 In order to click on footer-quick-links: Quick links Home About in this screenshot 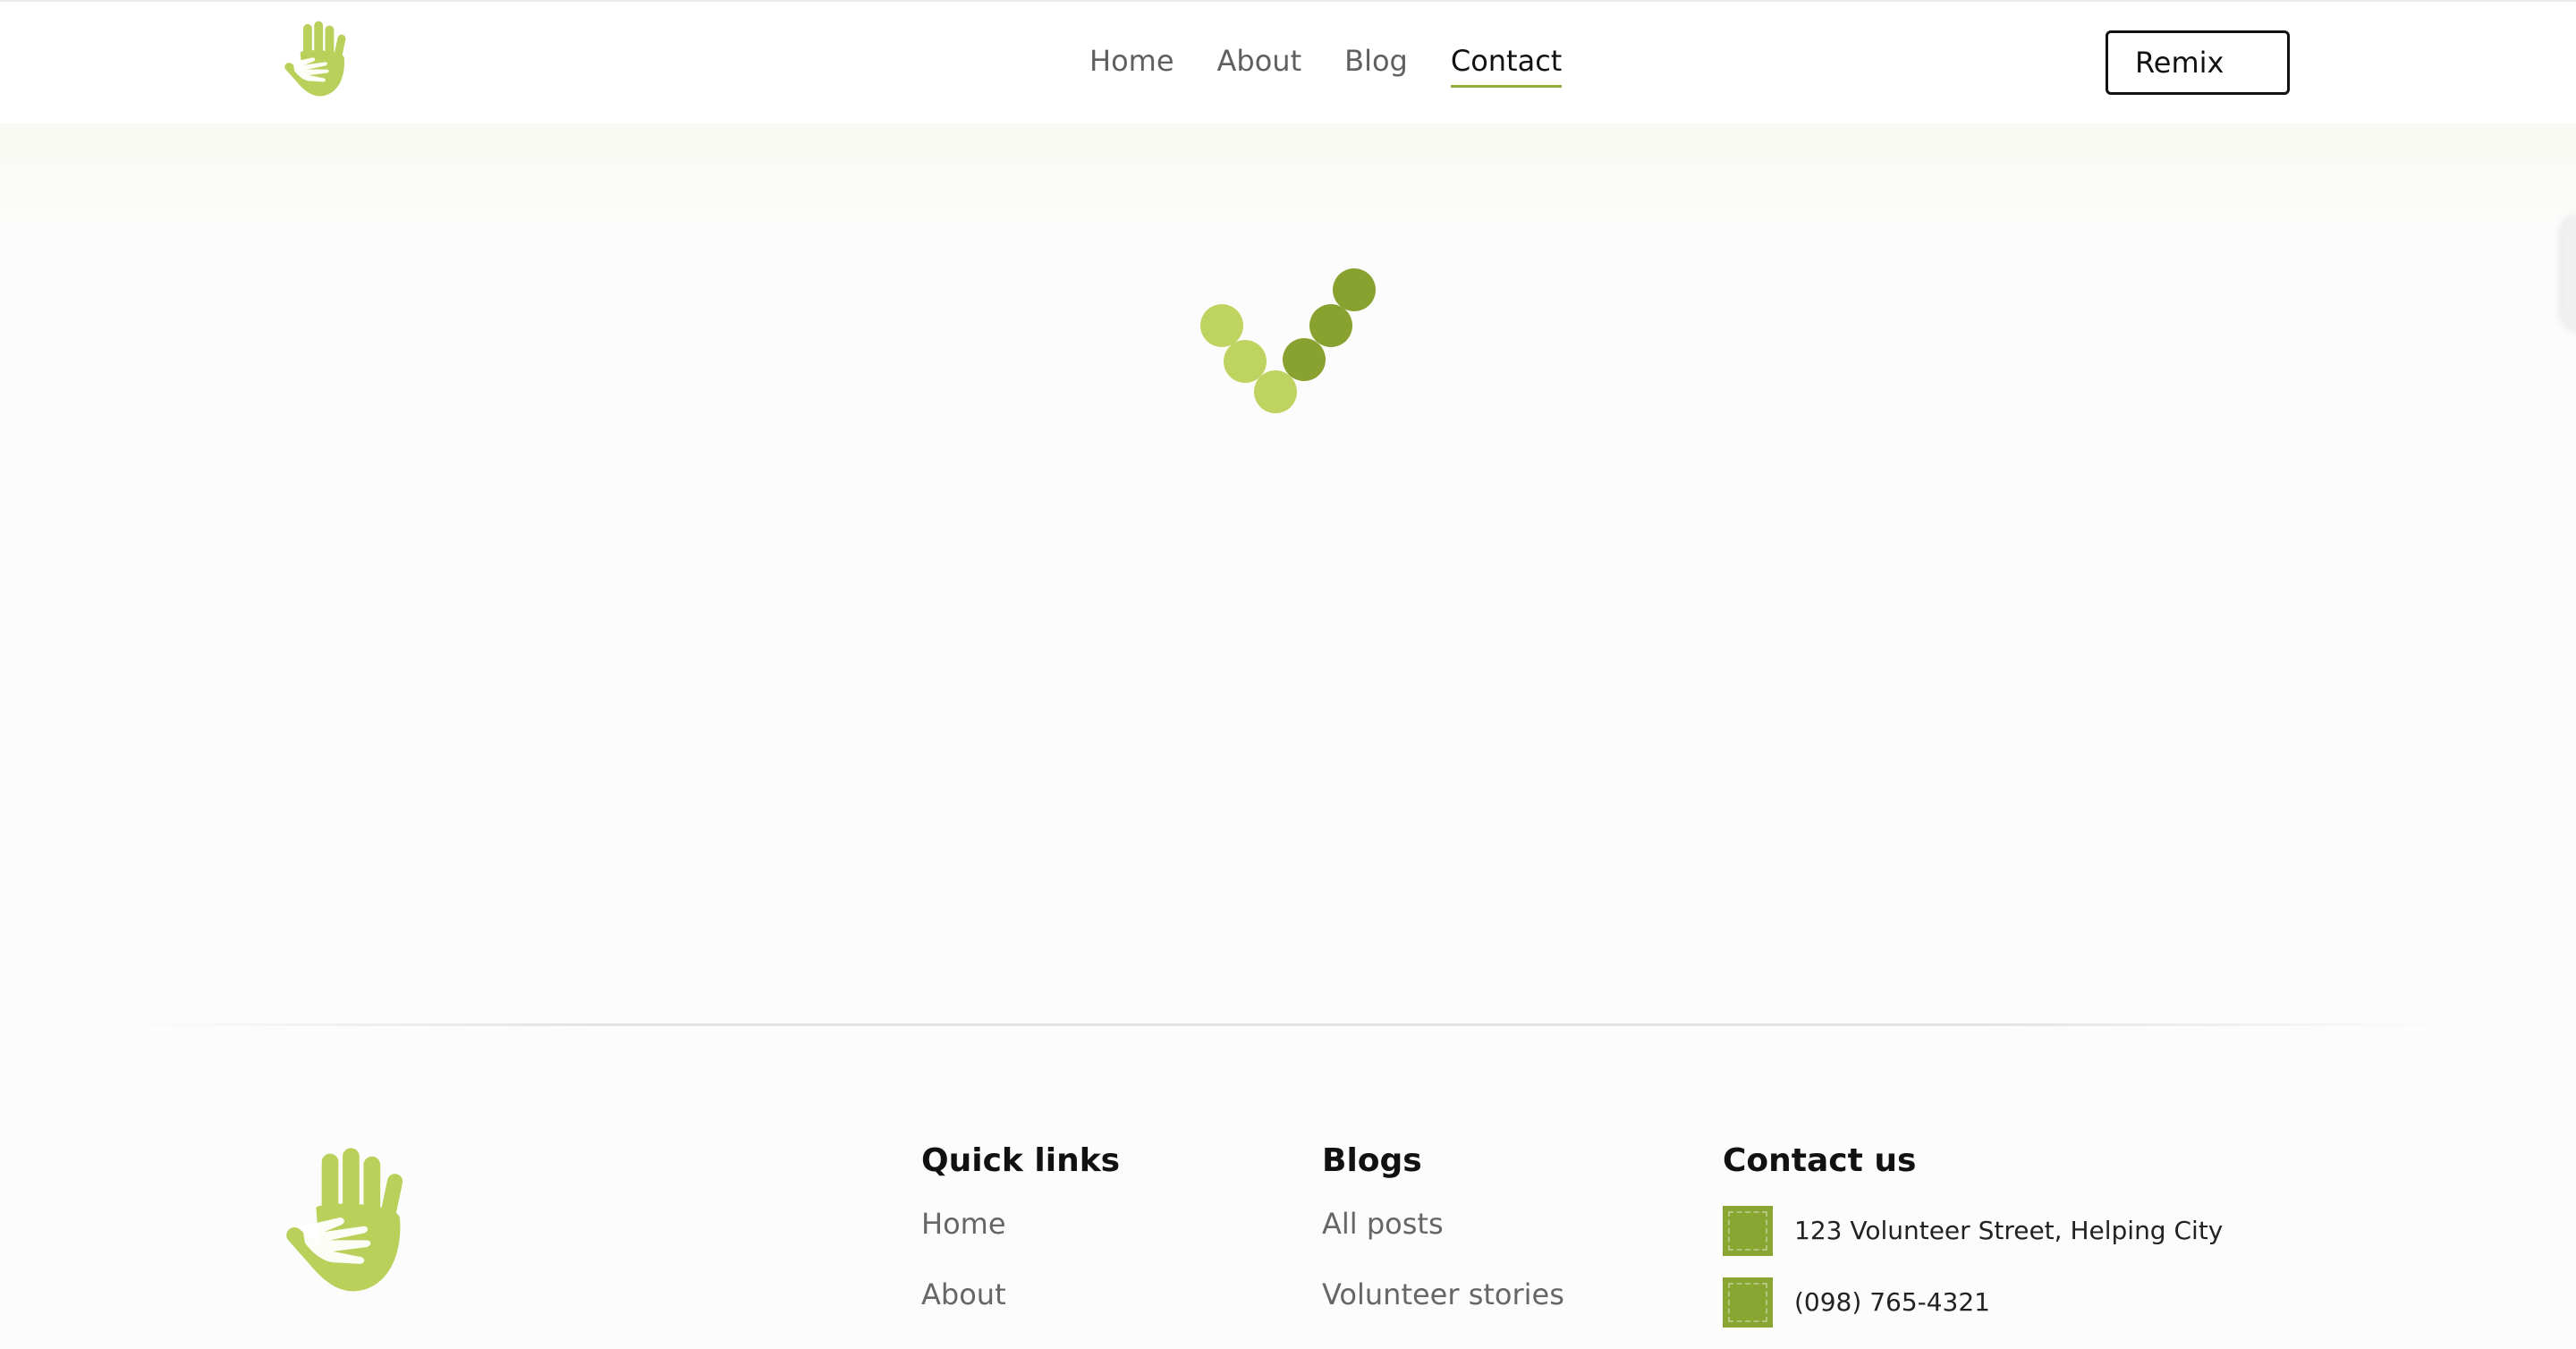, I will do `click(1020, 1244)`.